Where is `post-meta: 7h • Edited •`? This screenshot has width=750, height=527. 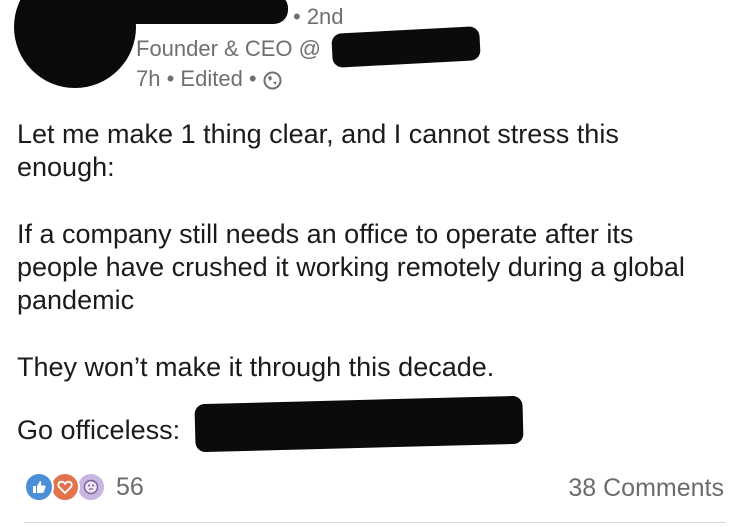
post-meta: 7h • Edited • is located at coordinates (209, 79).